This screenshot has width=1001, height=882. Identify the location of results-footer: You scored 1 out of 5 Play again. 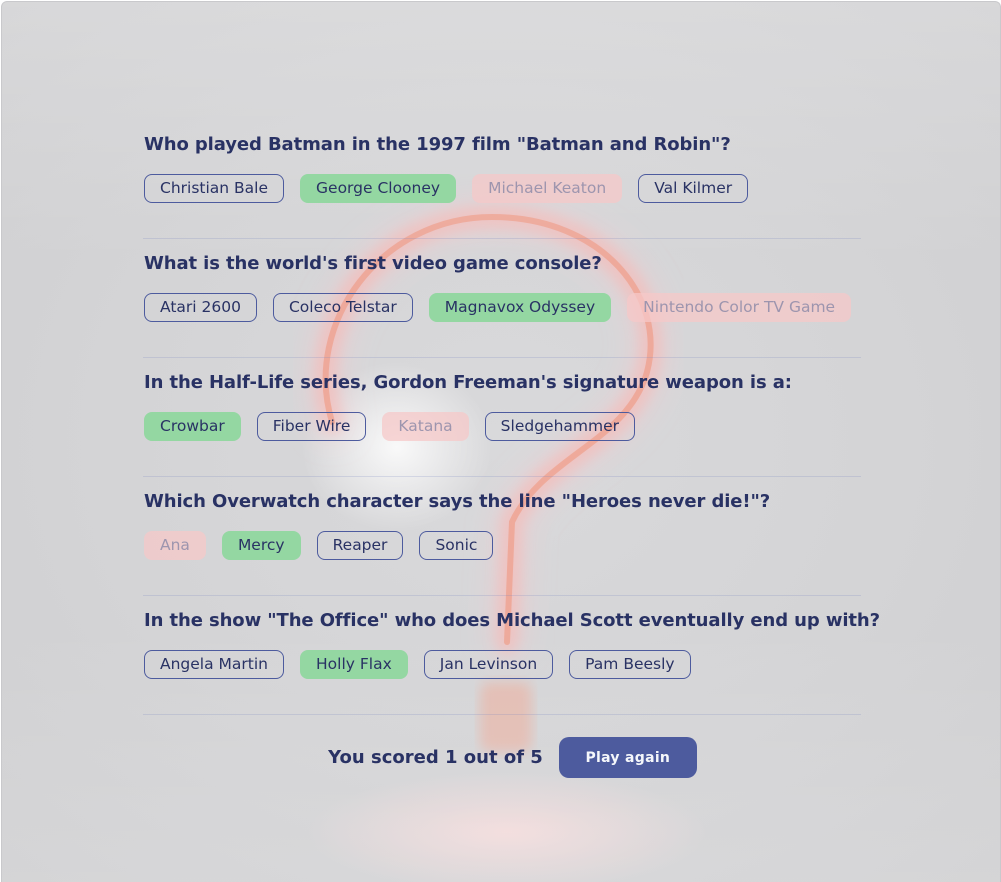
(501, 757).